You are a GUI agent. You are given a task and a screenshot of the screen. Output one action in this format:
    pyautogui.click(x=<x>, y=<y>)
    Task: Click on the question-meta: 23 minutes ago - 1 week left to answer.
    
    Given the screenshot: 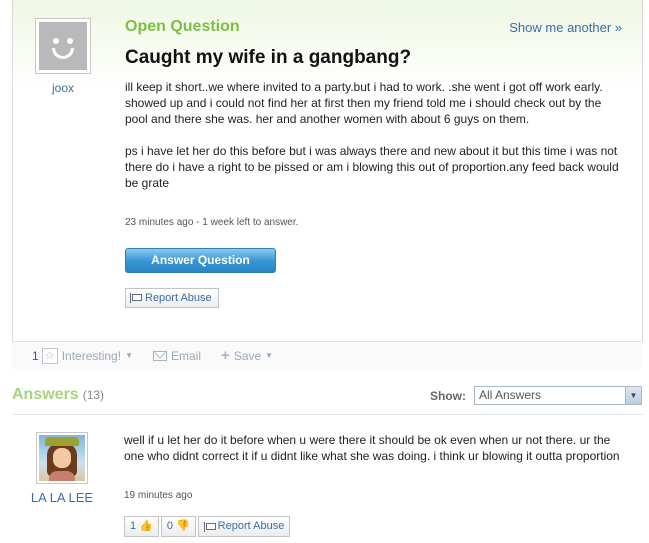 What is the action you would take?
    pyautogui.click(x=212, y=222)
    